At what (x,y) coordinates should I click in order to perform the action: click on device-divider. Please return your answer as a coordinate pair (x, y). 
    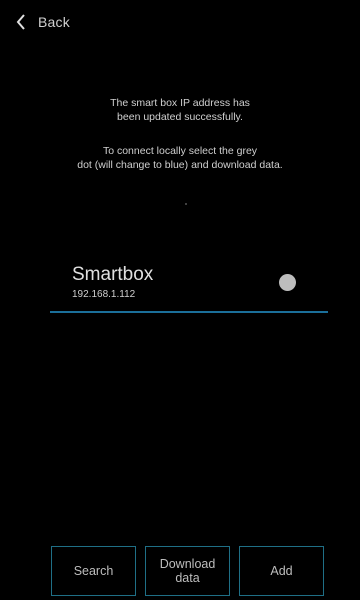
    Looking at the image, I should click on (189, 312).